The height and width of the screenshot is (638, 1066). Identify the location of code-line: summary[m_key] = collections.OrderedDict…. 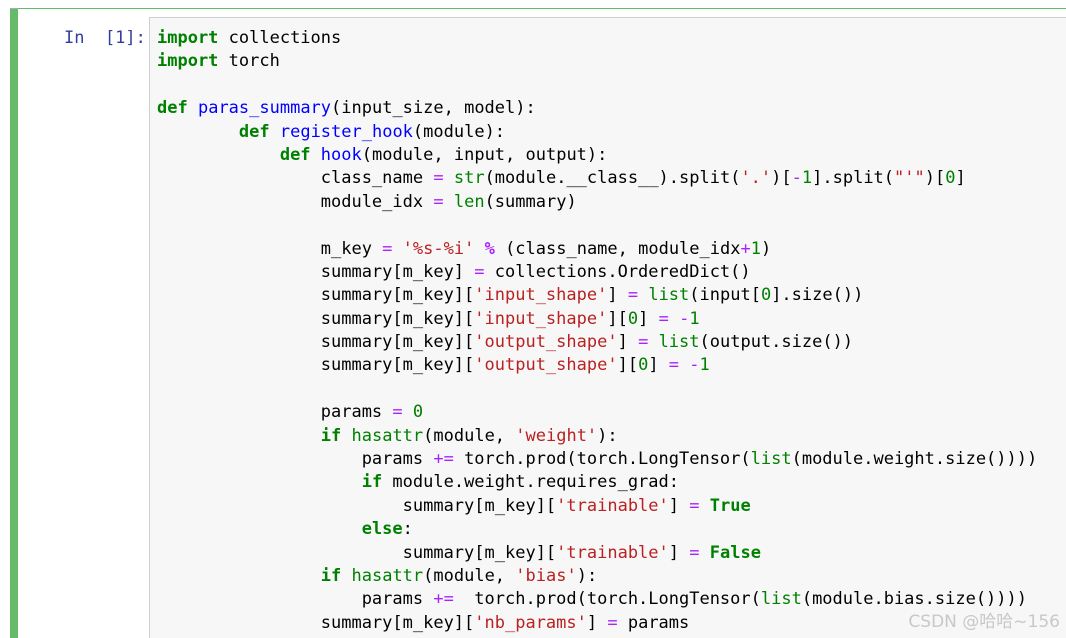
(454, 271).